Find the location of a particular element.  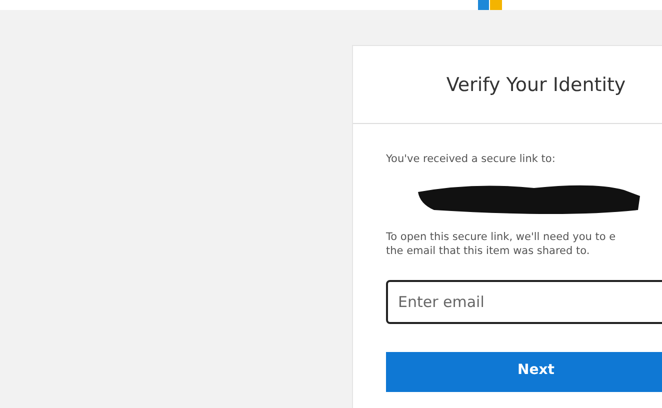

next-button: Next is located at coordinates (524, 372).